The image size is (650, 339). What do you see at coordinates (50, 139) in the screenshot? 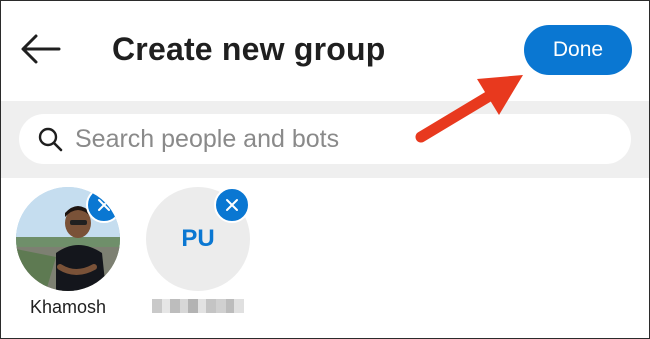
I see `search-icon` at bounding box center [50, 139].